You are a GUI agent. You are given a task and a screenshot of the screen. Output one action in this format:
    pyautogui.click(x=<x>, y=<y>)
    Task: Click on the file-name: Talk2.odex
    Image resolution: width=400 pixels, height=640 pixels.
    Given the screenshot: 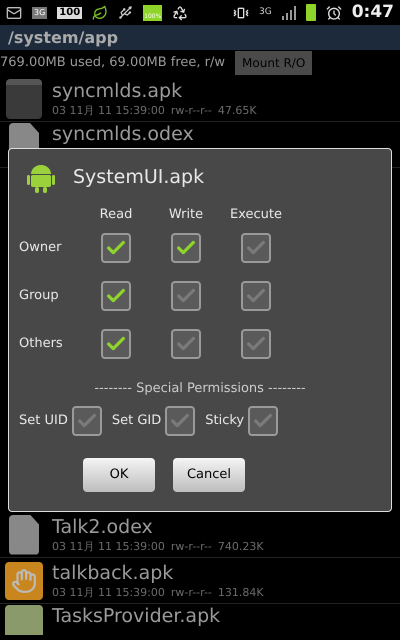 What is the action you would take?
    pyautogui.click(x=158, y=528)
    